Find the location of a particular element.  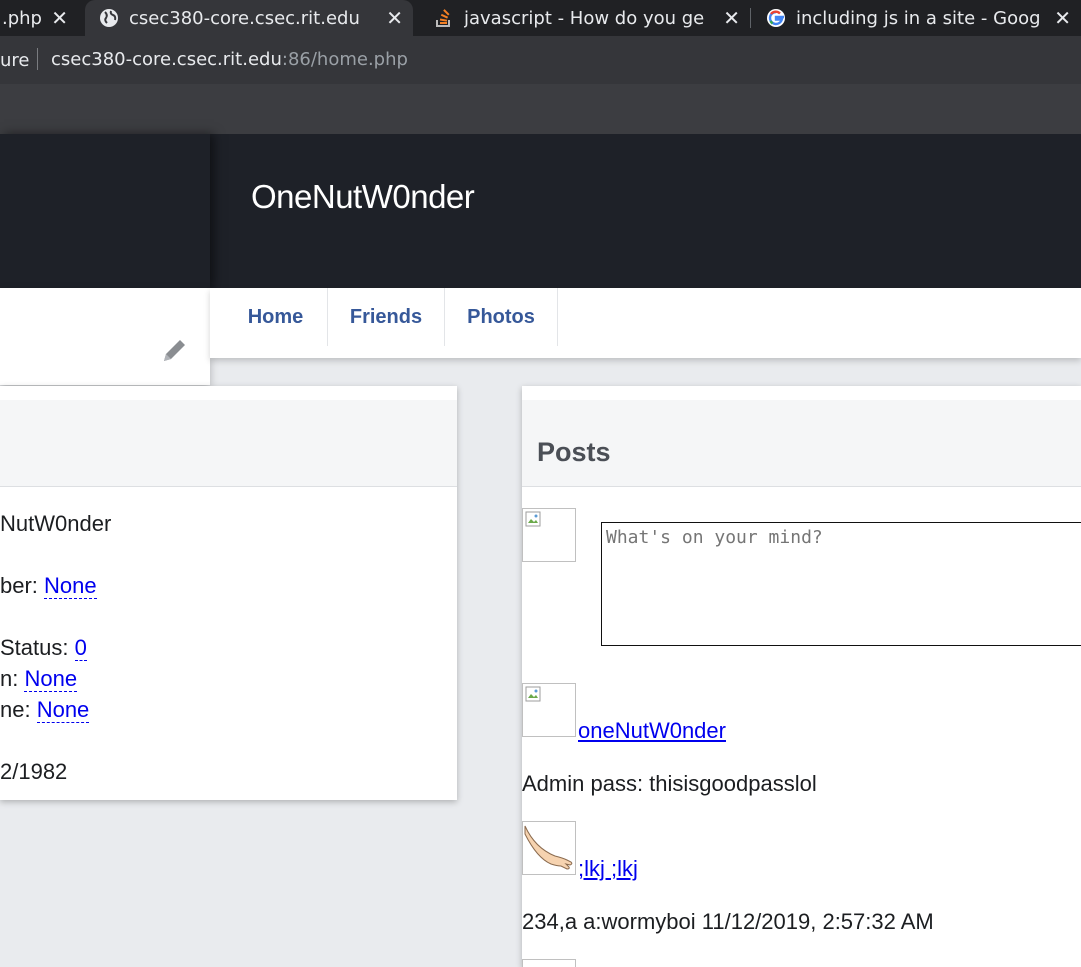

post-author-link: oneNutW0nder is located at coordinates (652, 731).